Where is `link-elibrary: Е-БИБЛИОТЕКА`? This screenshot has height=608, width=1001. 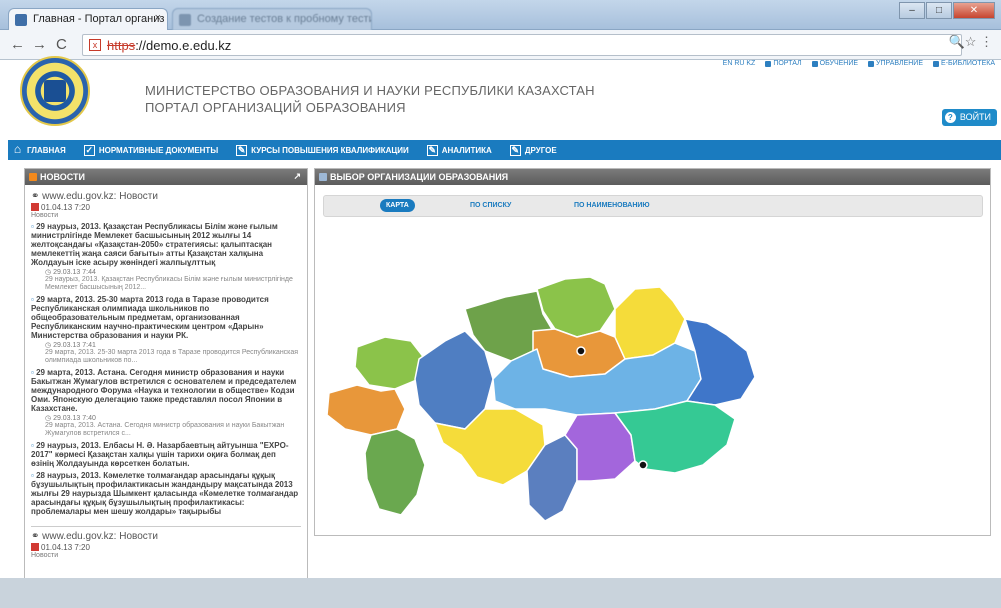
link-elibrary: Е-БИБЛИОТЕКА is located at coordinates (964, 63).